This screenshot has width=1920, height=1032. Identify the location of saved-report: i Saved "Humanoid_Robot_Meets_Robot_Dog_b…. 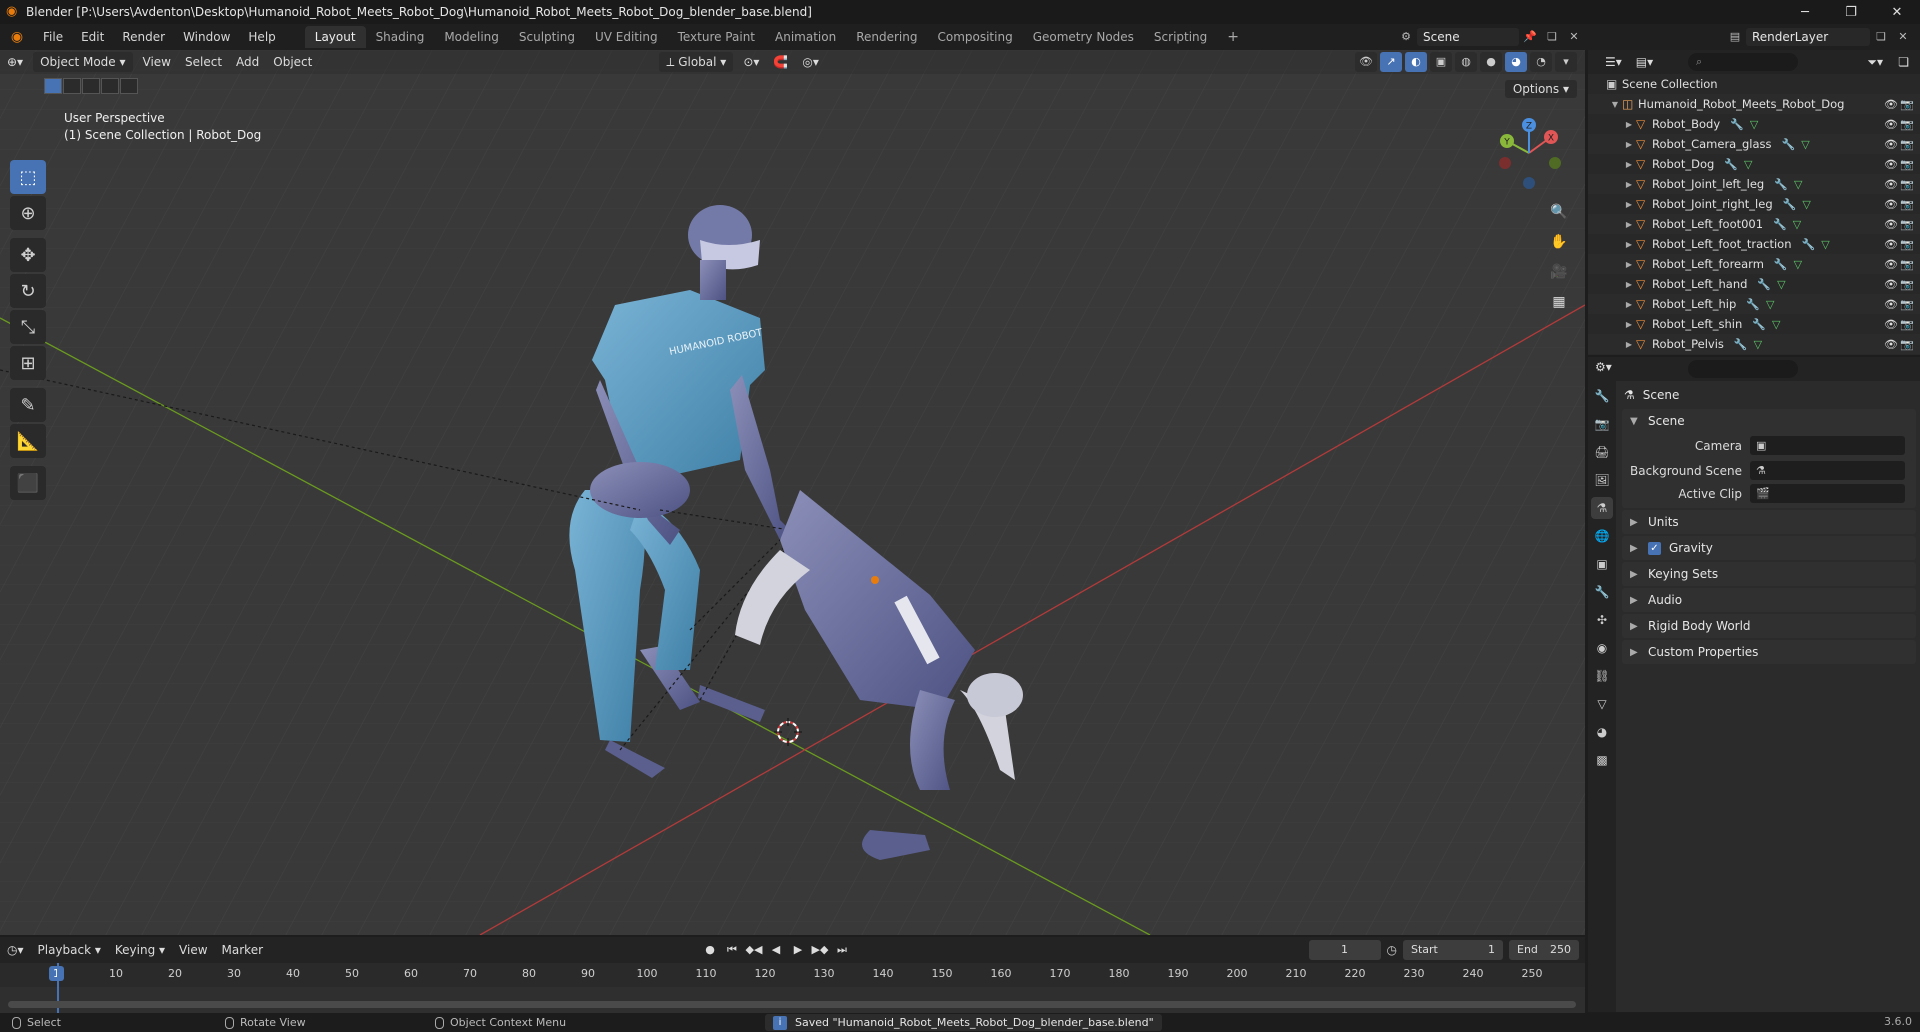
(963, 1022).